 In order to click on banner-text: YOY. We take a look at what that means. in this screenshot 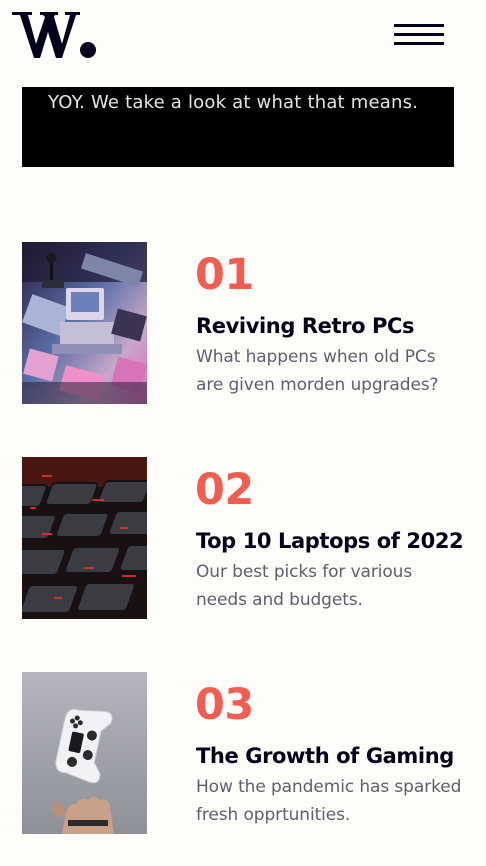, I will do `click(233, 102)`.